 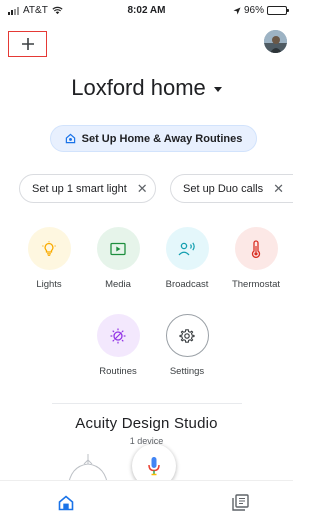 I want to click on thermostat-circle, so click(x=256, y=248).